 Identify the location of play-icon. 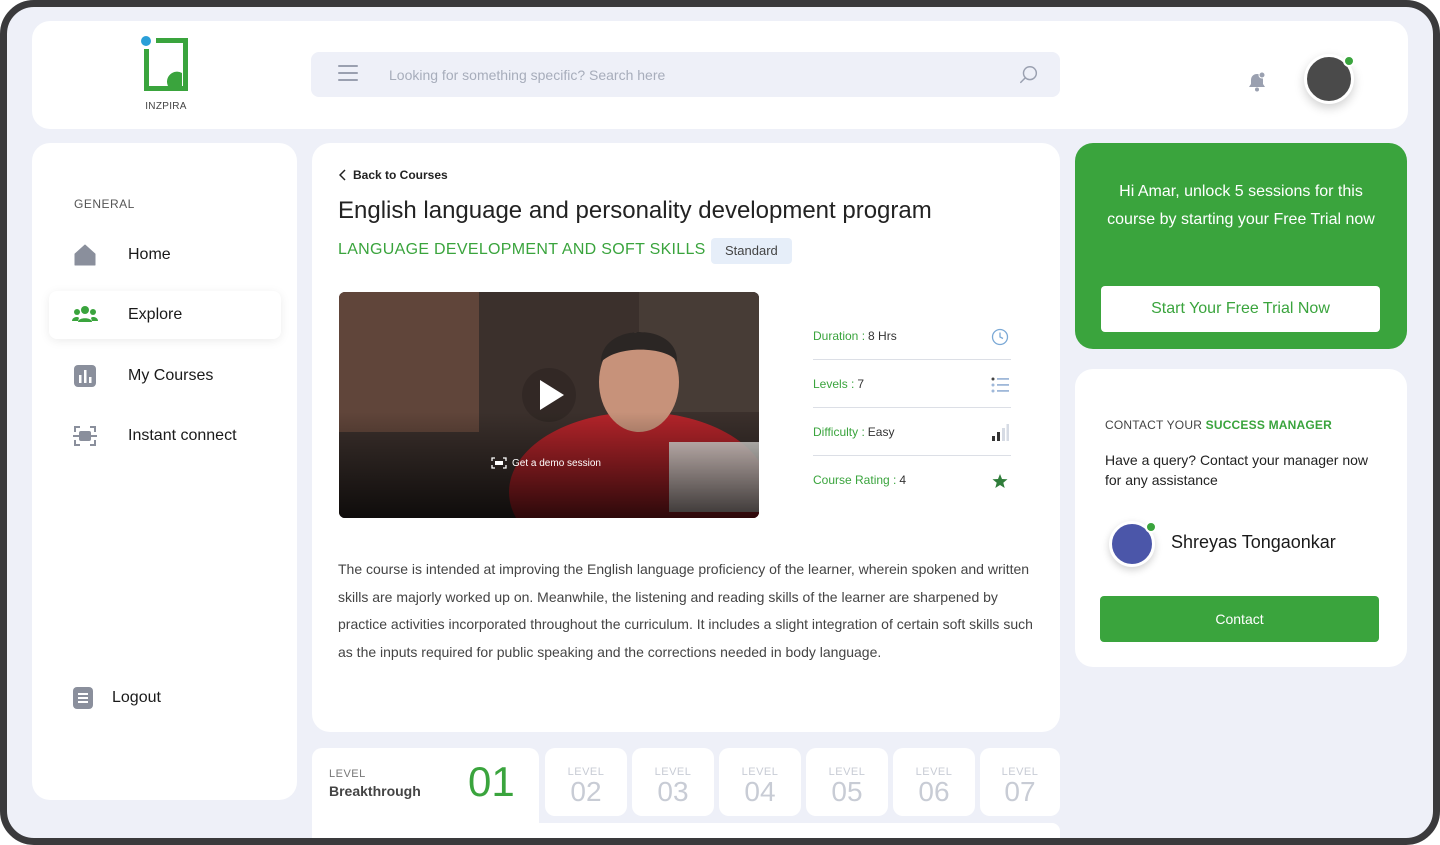
(549, 395).